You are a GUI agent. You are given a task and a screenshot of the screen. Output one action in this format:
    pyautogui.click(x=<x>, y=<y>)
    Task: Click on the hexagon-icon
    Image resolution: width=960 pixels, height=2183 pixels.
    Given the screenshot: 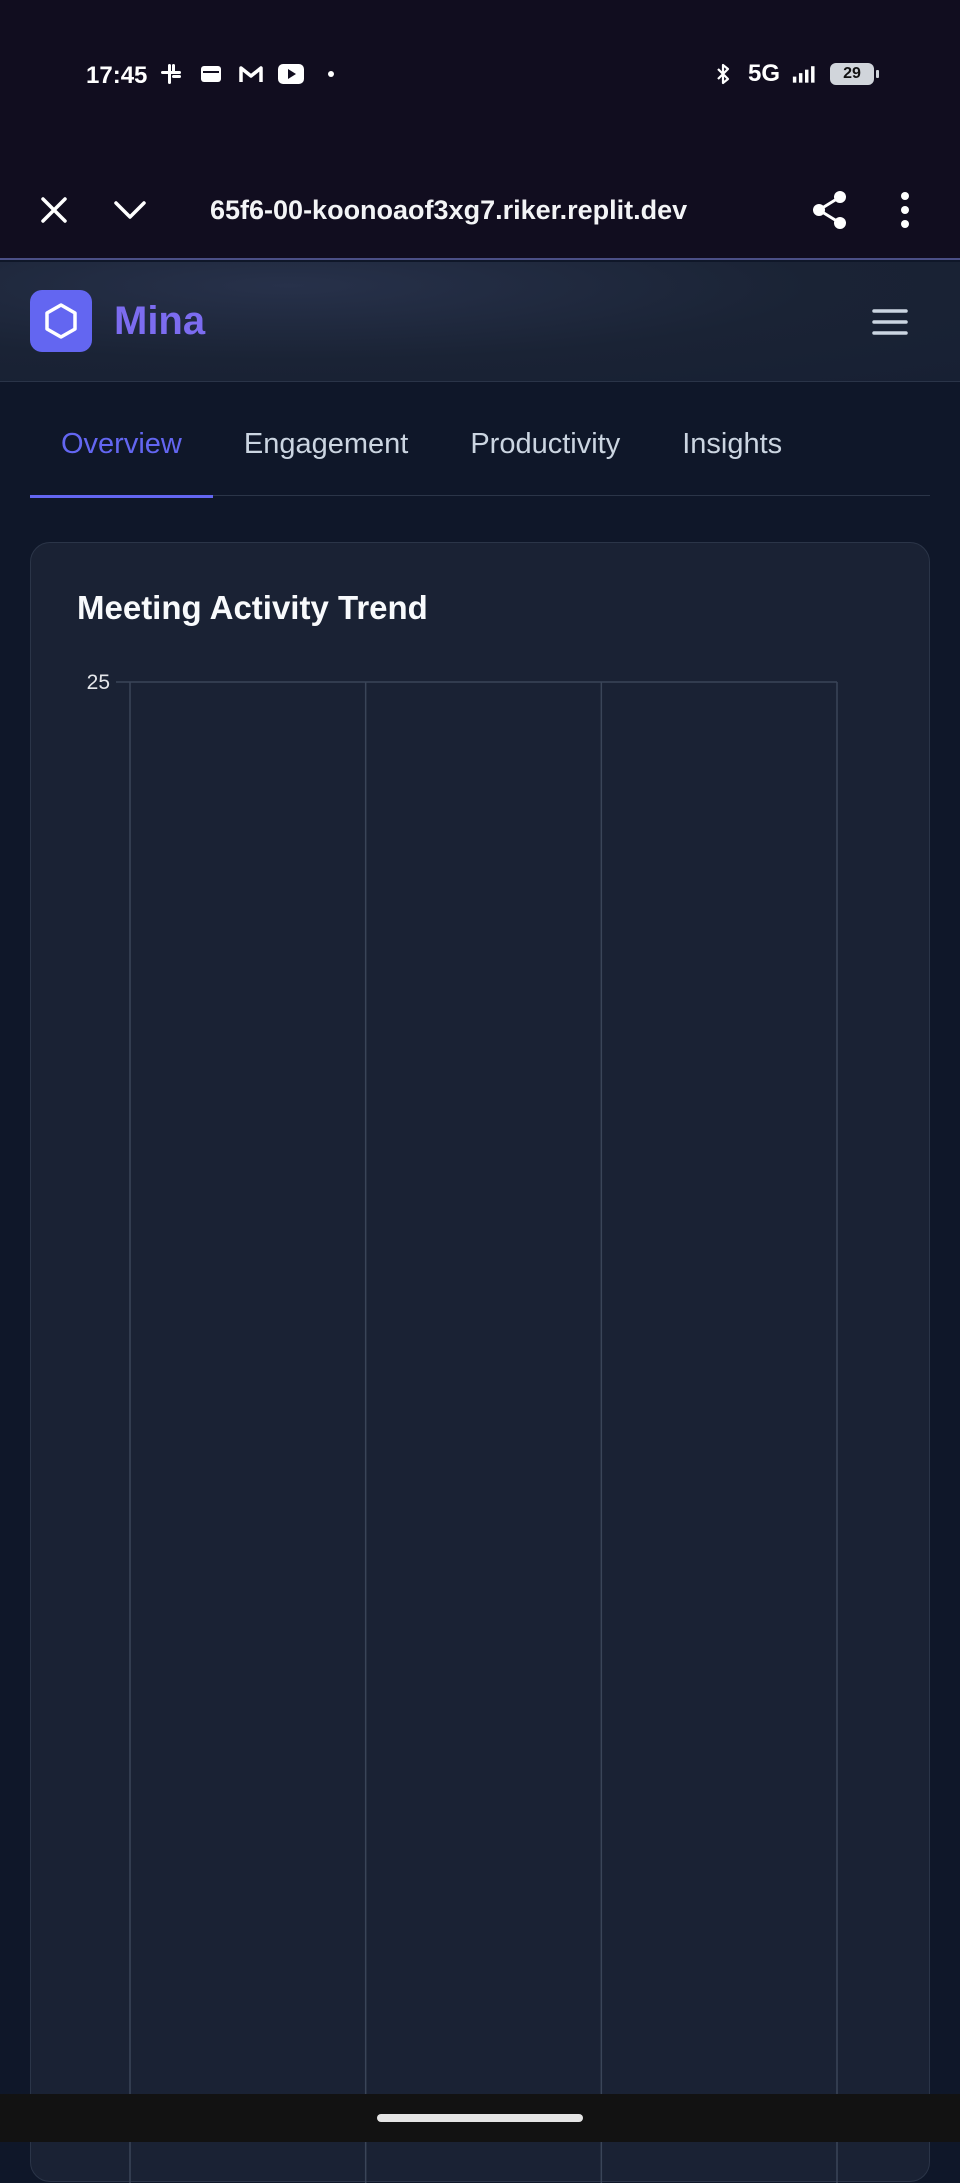 What is the action you would take?
    pyautogui.click(x=61, y=321)
    